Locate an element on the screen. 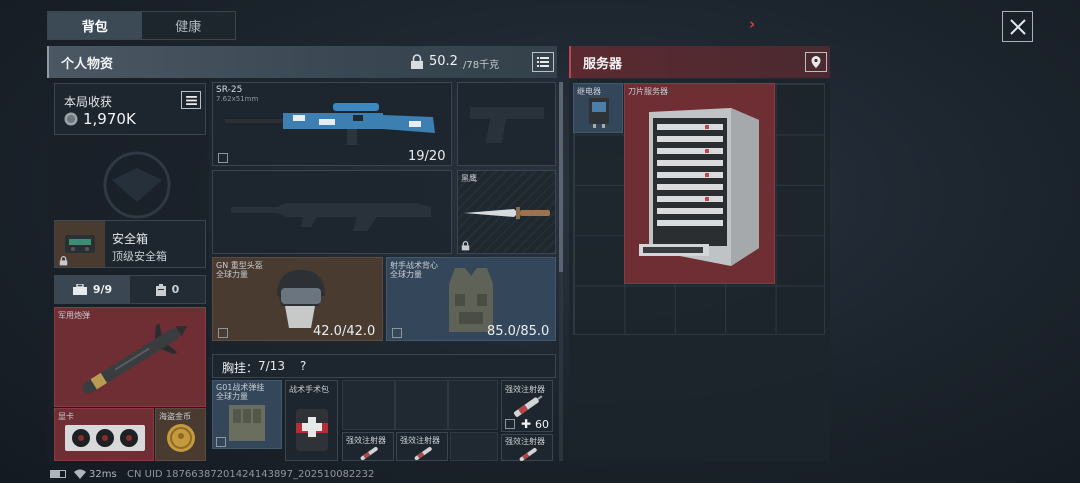 This screenshot has width=1080, height=483. map-pin-icon is located at coordinates (816, 62).